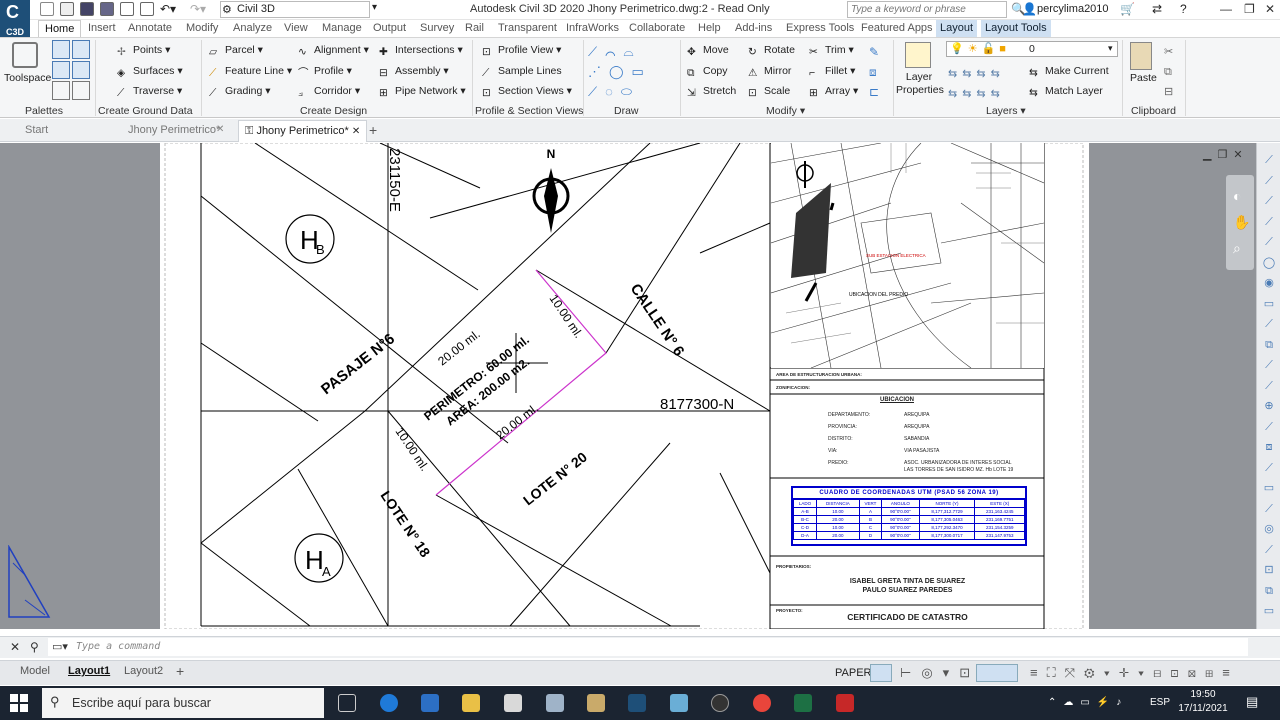 This screenshot has width=1280, height=720. Describe the element at coordinates (1157, 9) in the screenshot. I see `share-icon: ⇄` at that location.